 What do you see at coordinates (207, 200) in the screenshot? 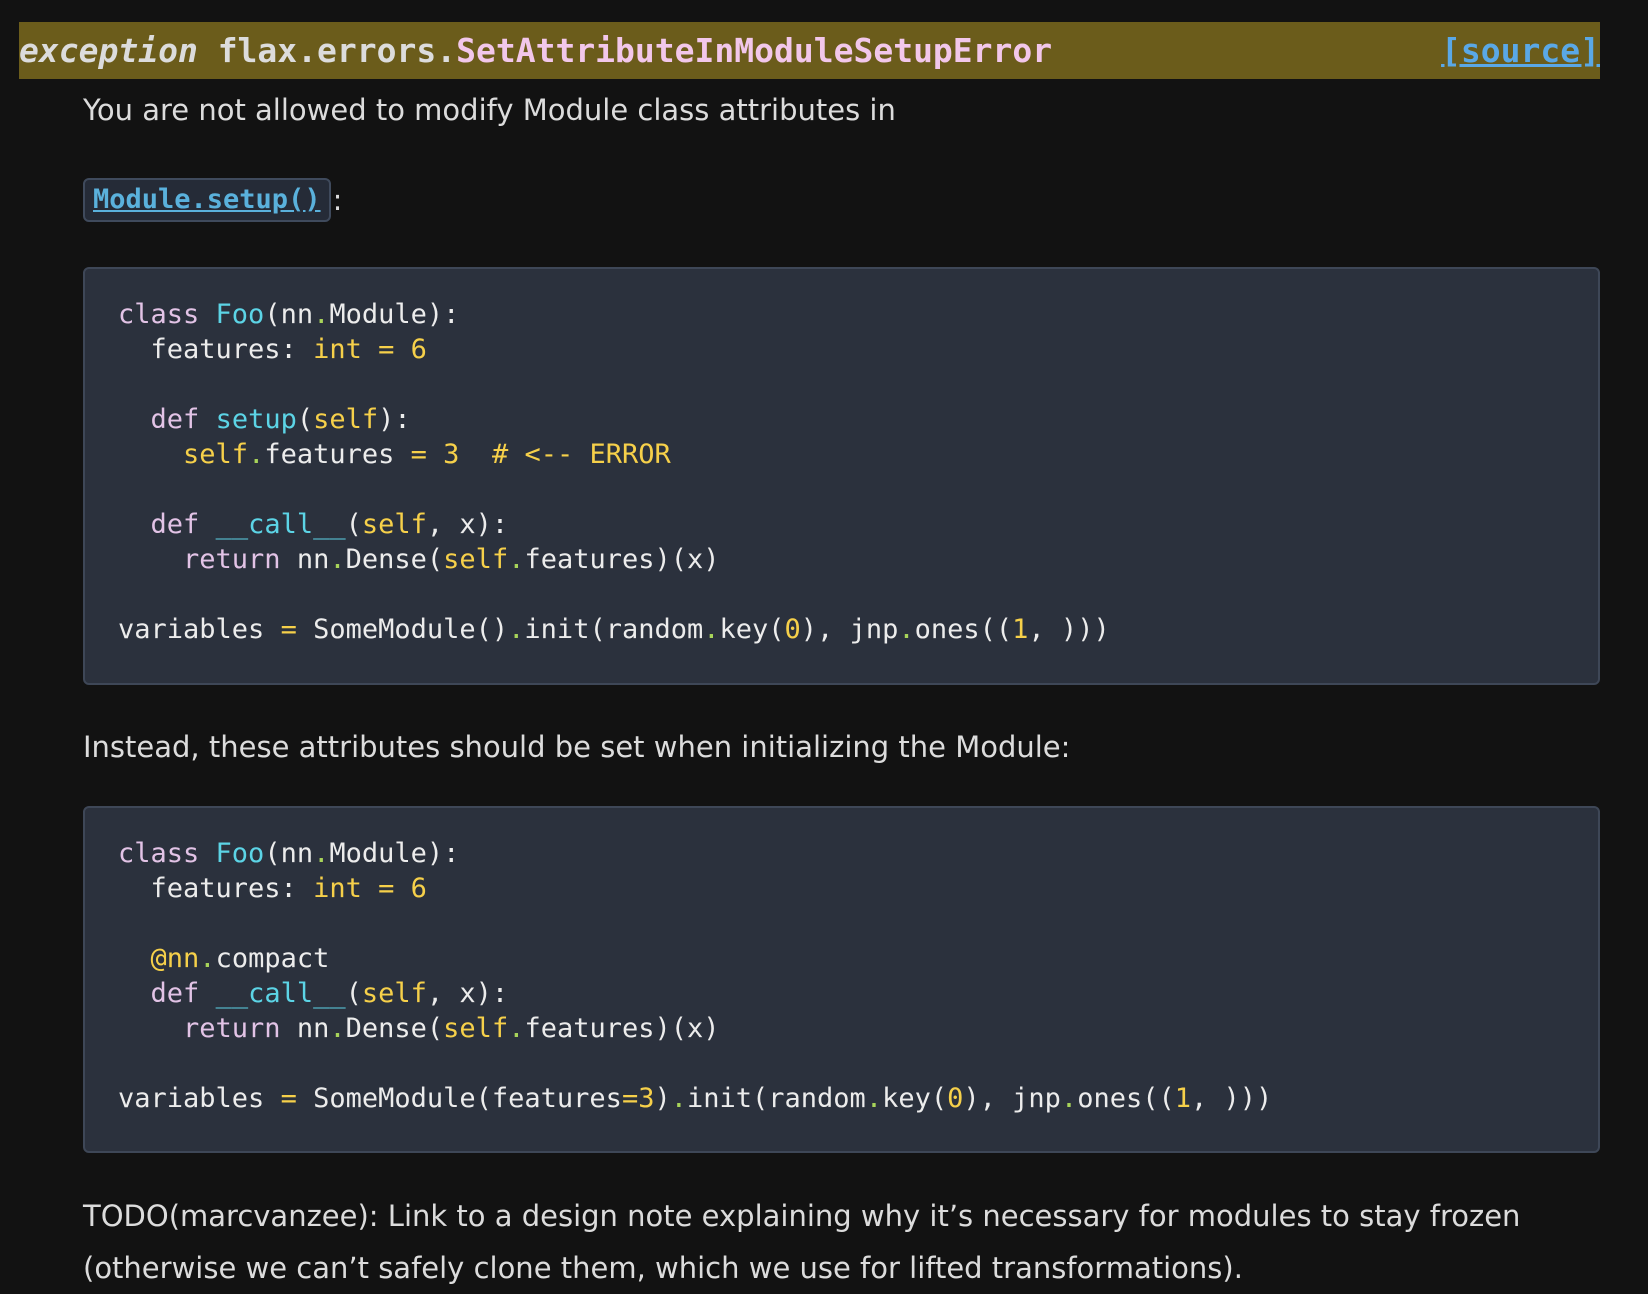
I see `module-setup-link: Module.setup()` at bounding box center [207, 200].